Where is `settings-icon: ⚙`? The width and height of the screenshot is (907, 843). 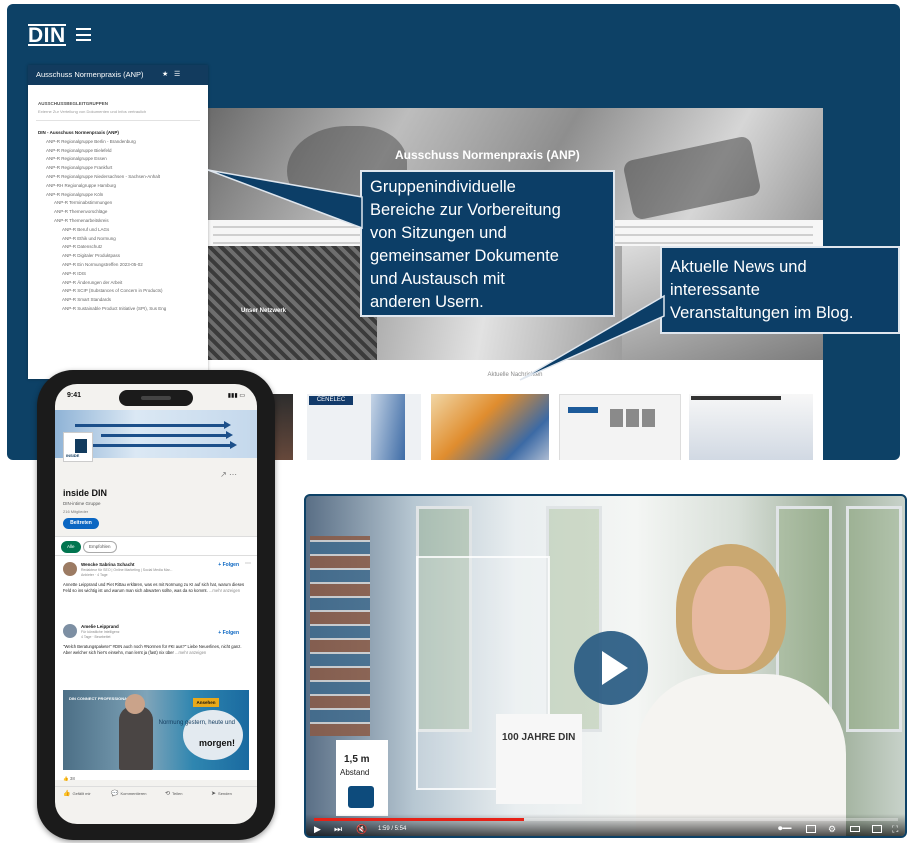 settings-icon: ⚙ is located at coordinates (832, 829).